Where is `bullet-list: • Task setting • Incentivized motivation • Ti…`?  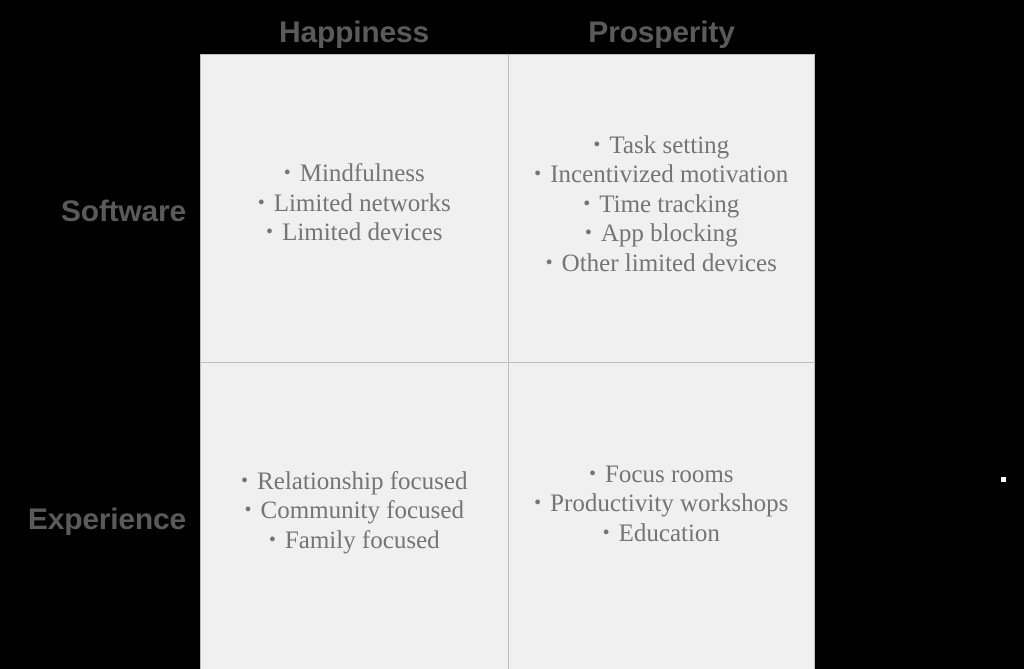
bullet-list: • Task setting • Incentivized motivation • Ti… is located at coordinates (662, 205).